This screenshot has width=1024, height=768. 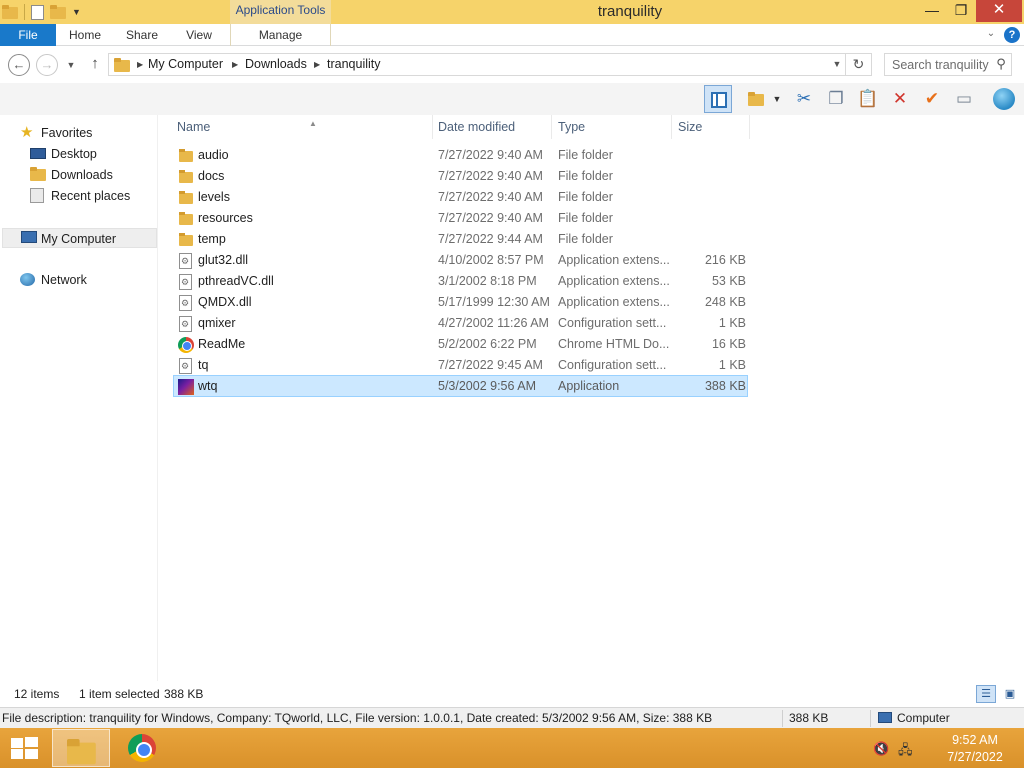 I want to click on info-separator, so click(x=782, y=718).